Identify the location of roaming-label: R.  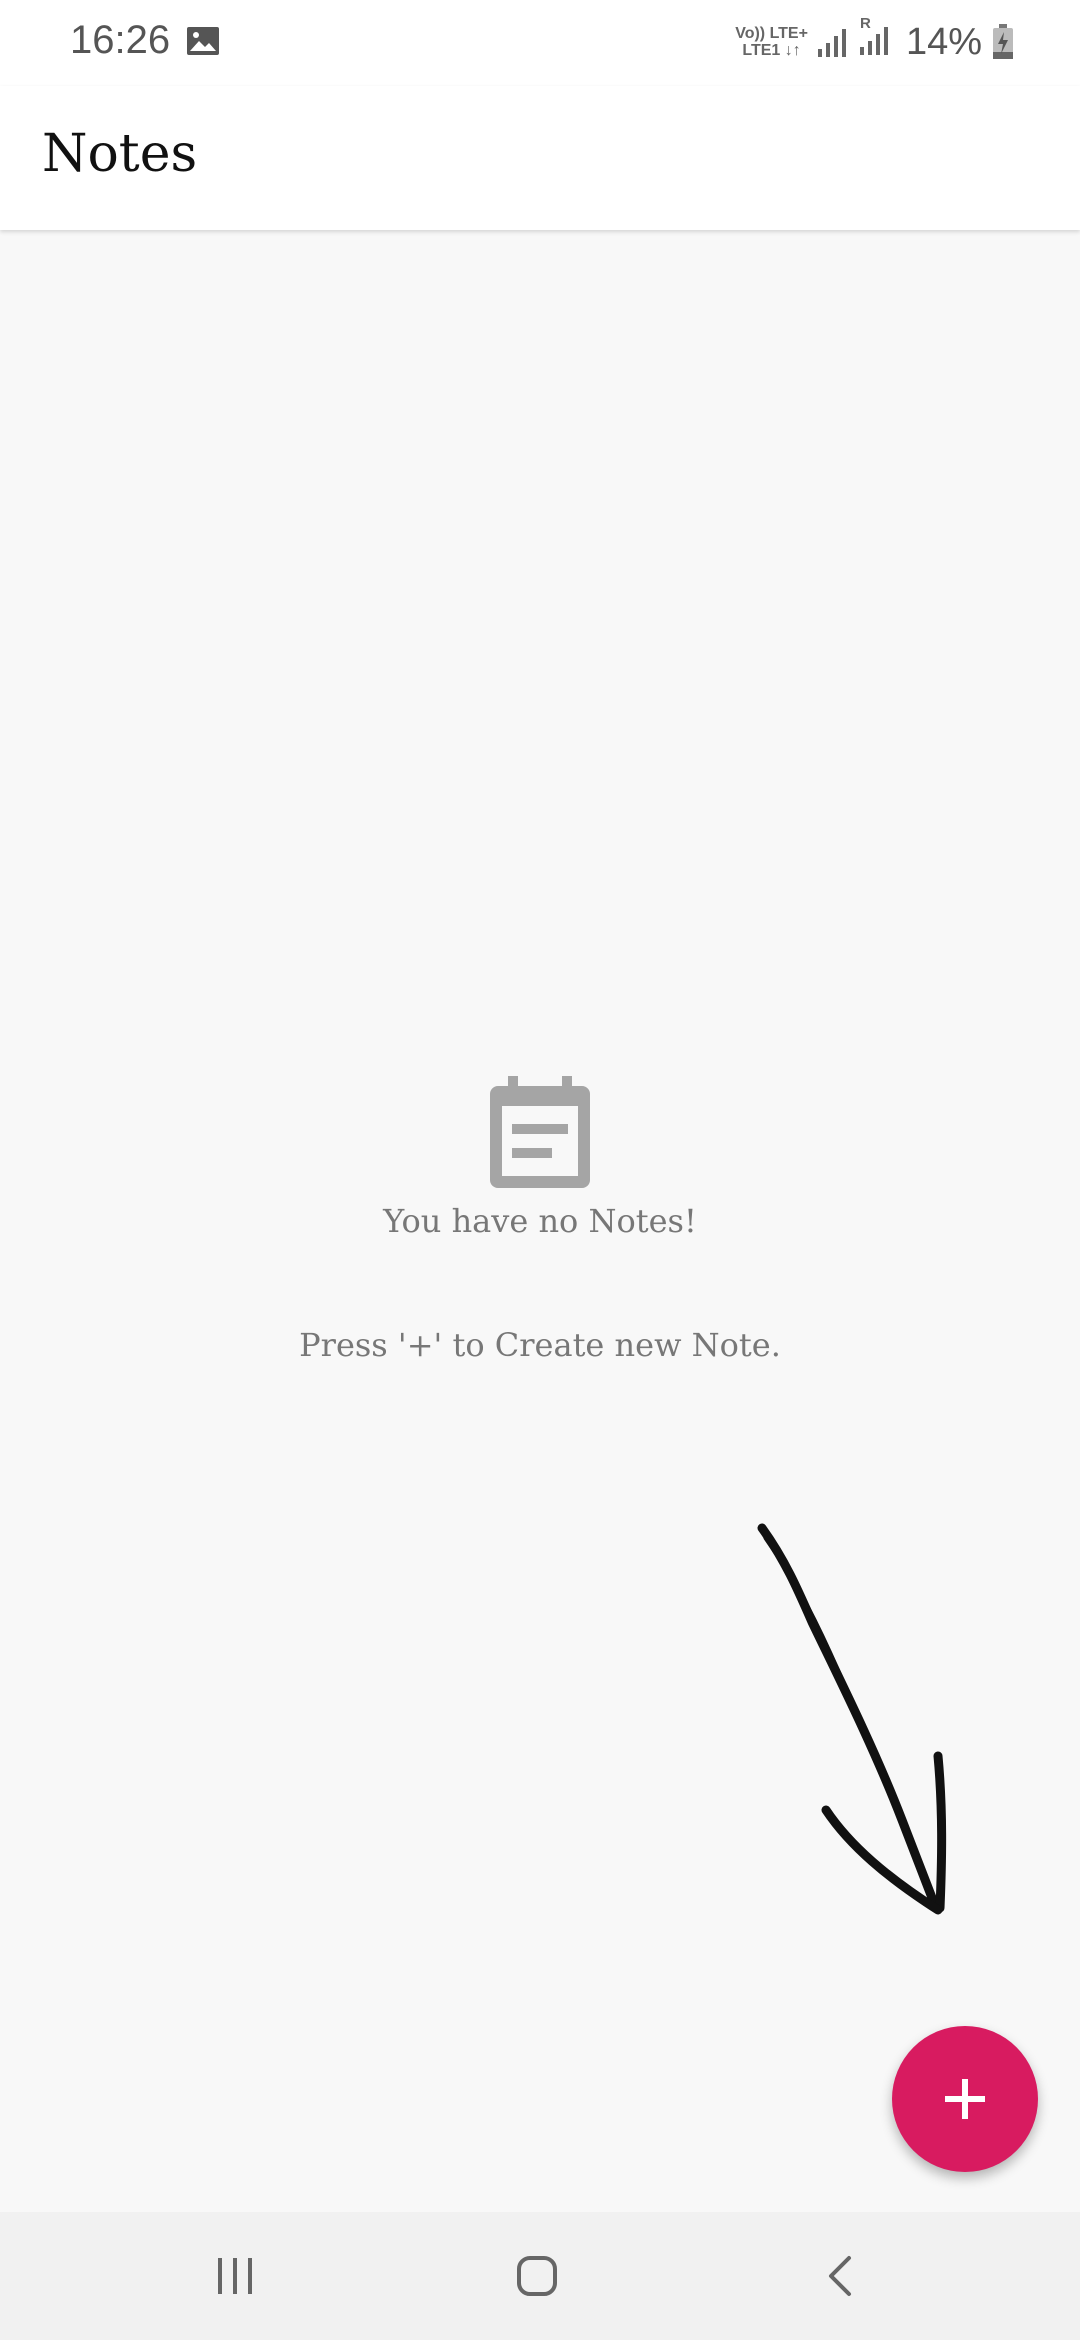
(865, 23).